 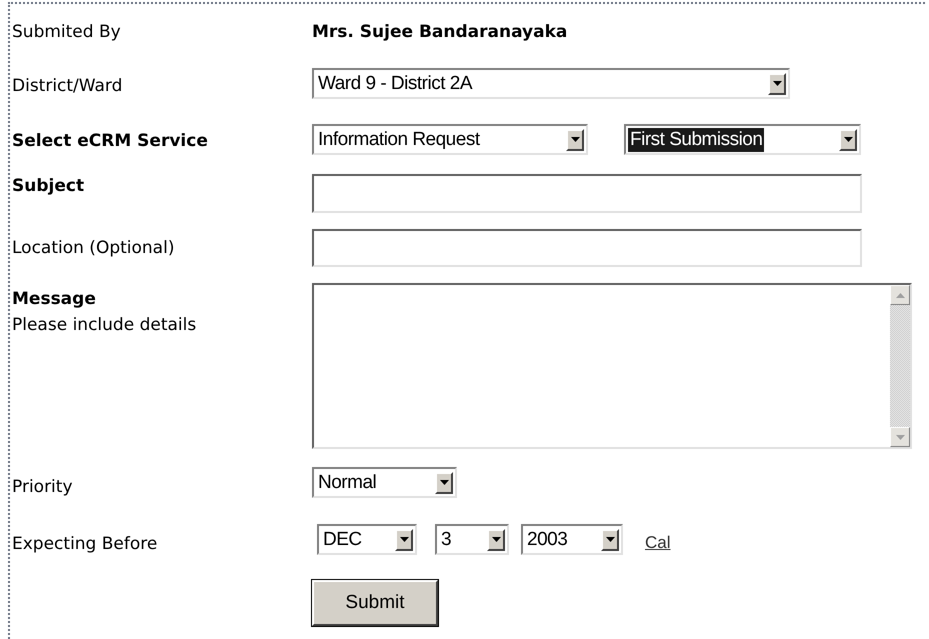 I want to click on scrollbar, so click(x=900, y=366).